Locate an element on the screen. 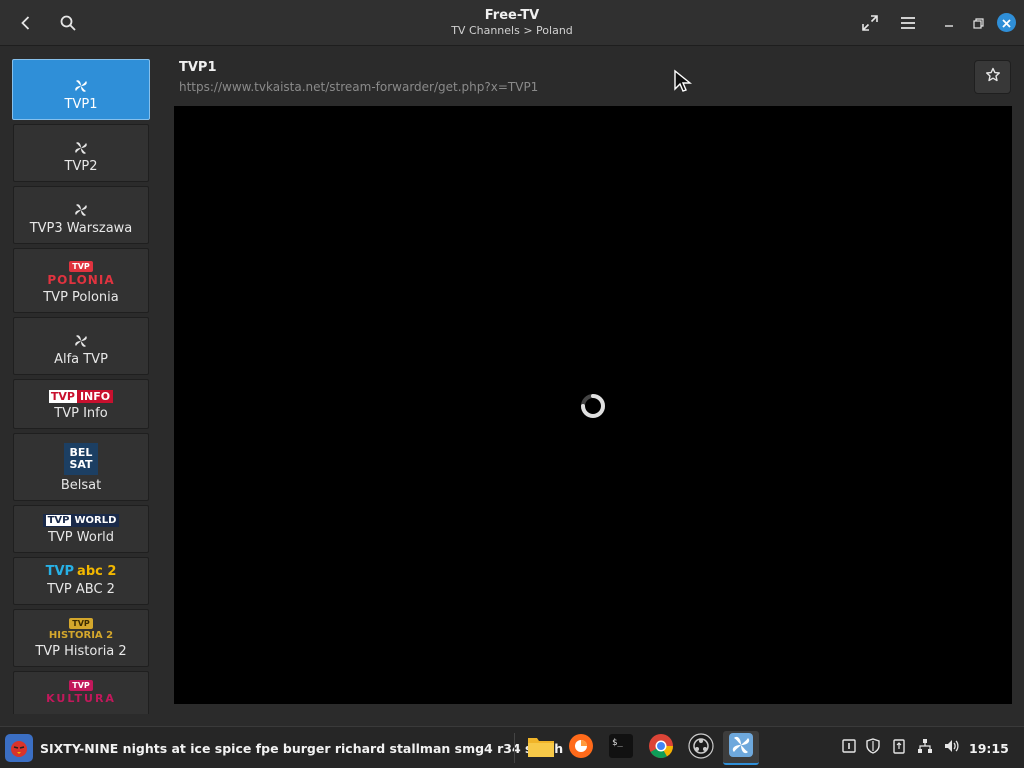  hamburger-menu-icon is located at coordinates (908, 23).